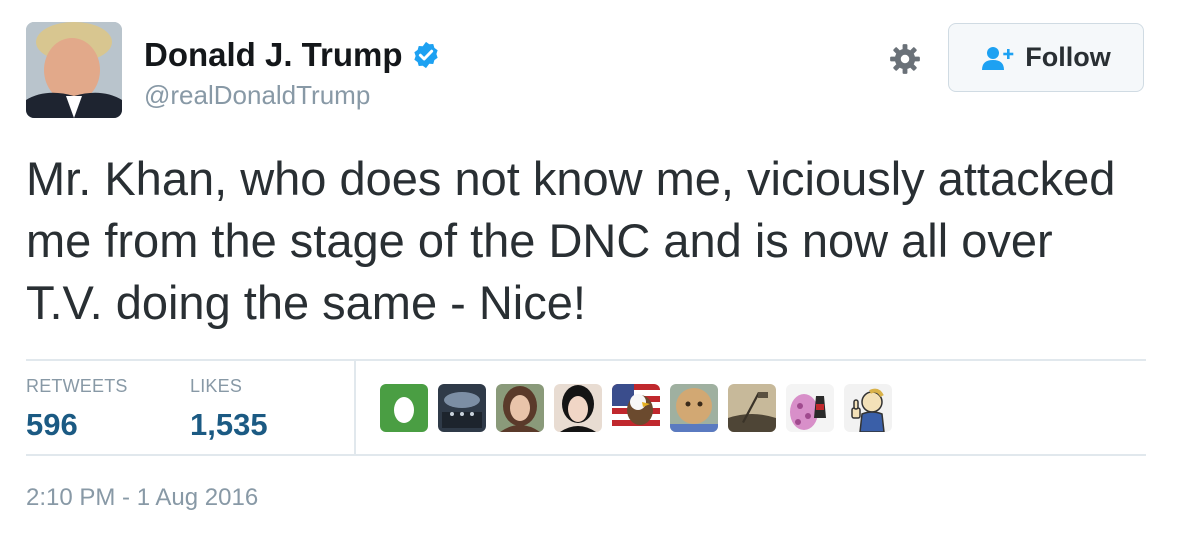  I want to click on tweet-timestamp: 2:10 PM - 1 Aug 2016, so click(142, 498).